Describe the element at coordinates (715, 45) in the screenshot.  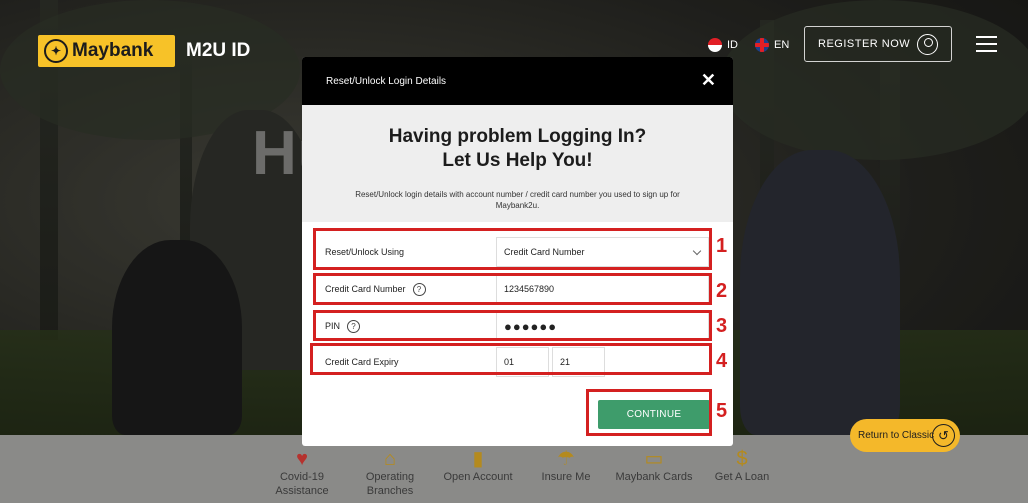
I see `indonesia-flag-icon` at that location.